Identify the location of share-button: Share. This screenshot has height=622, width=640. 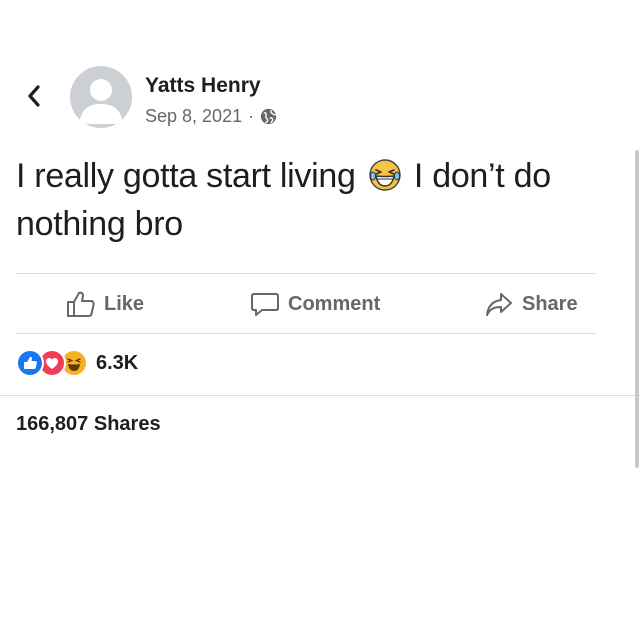
(531, 304).